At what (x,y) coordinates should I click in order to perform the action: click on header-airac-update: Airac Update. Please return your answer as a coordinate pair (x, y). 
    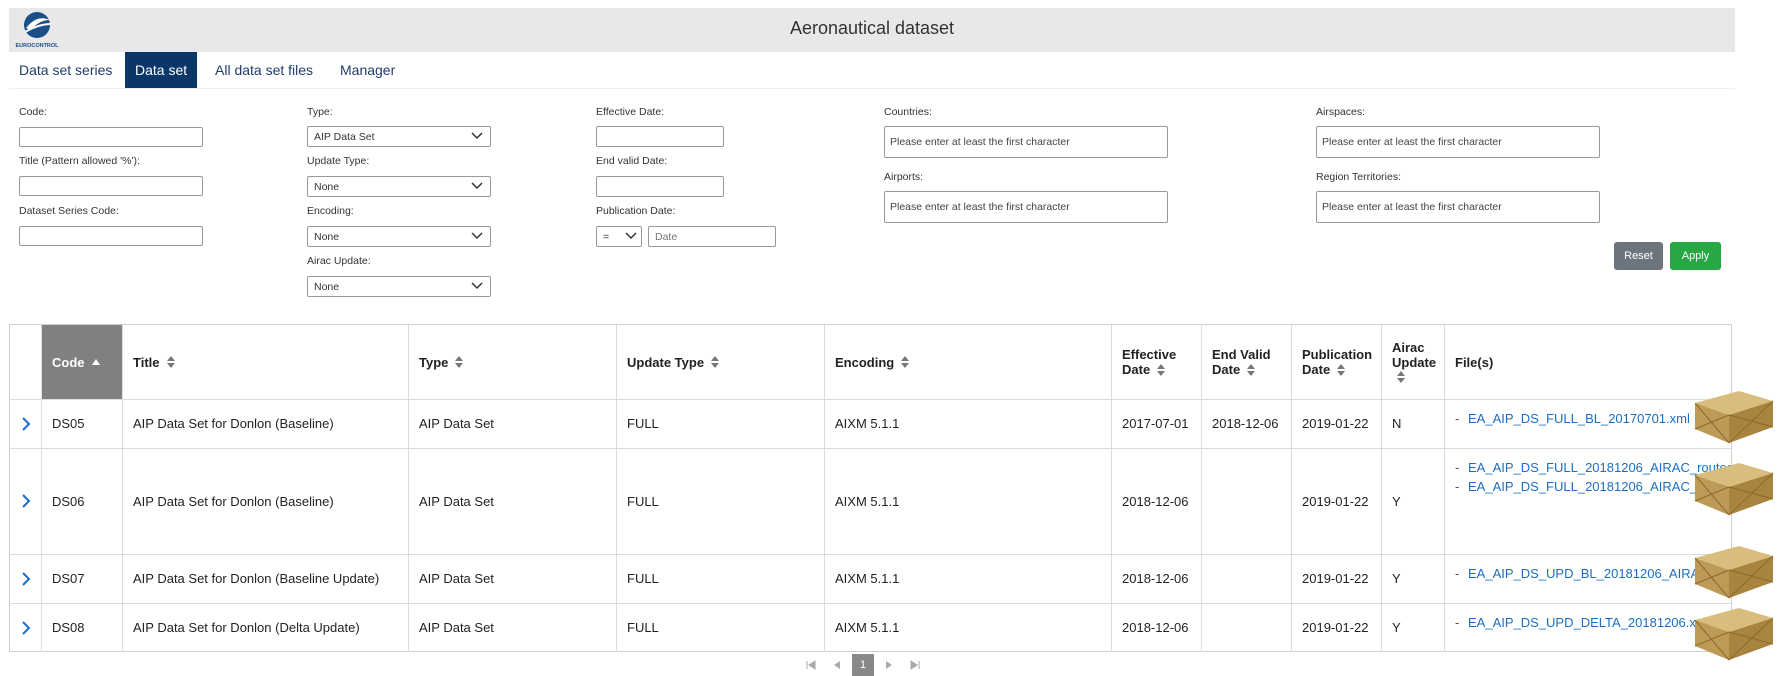
    Looking at the image, I should click on (1412, 362).